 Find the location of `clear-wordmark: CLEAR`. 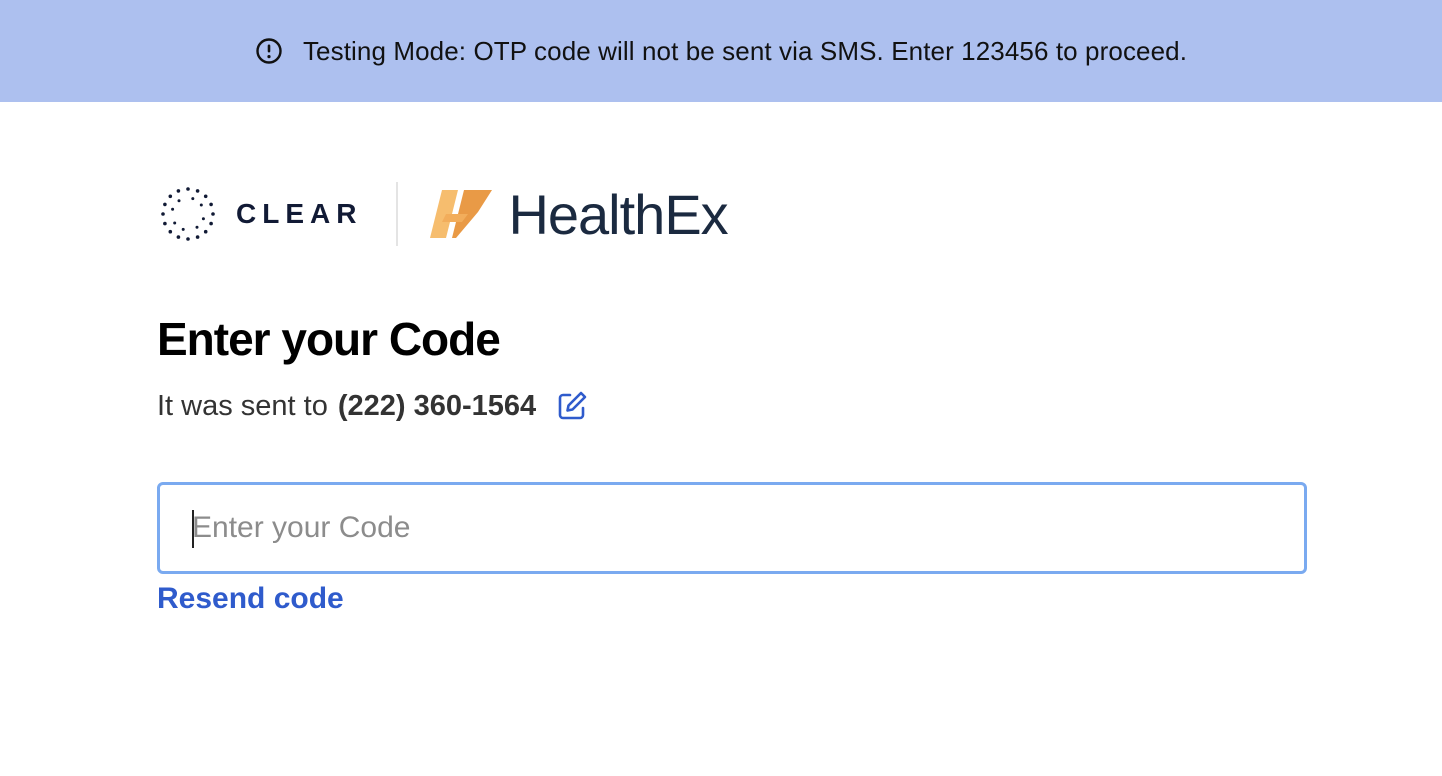

clear-wordmark: CLEAR is located at coordinates (299, 213).